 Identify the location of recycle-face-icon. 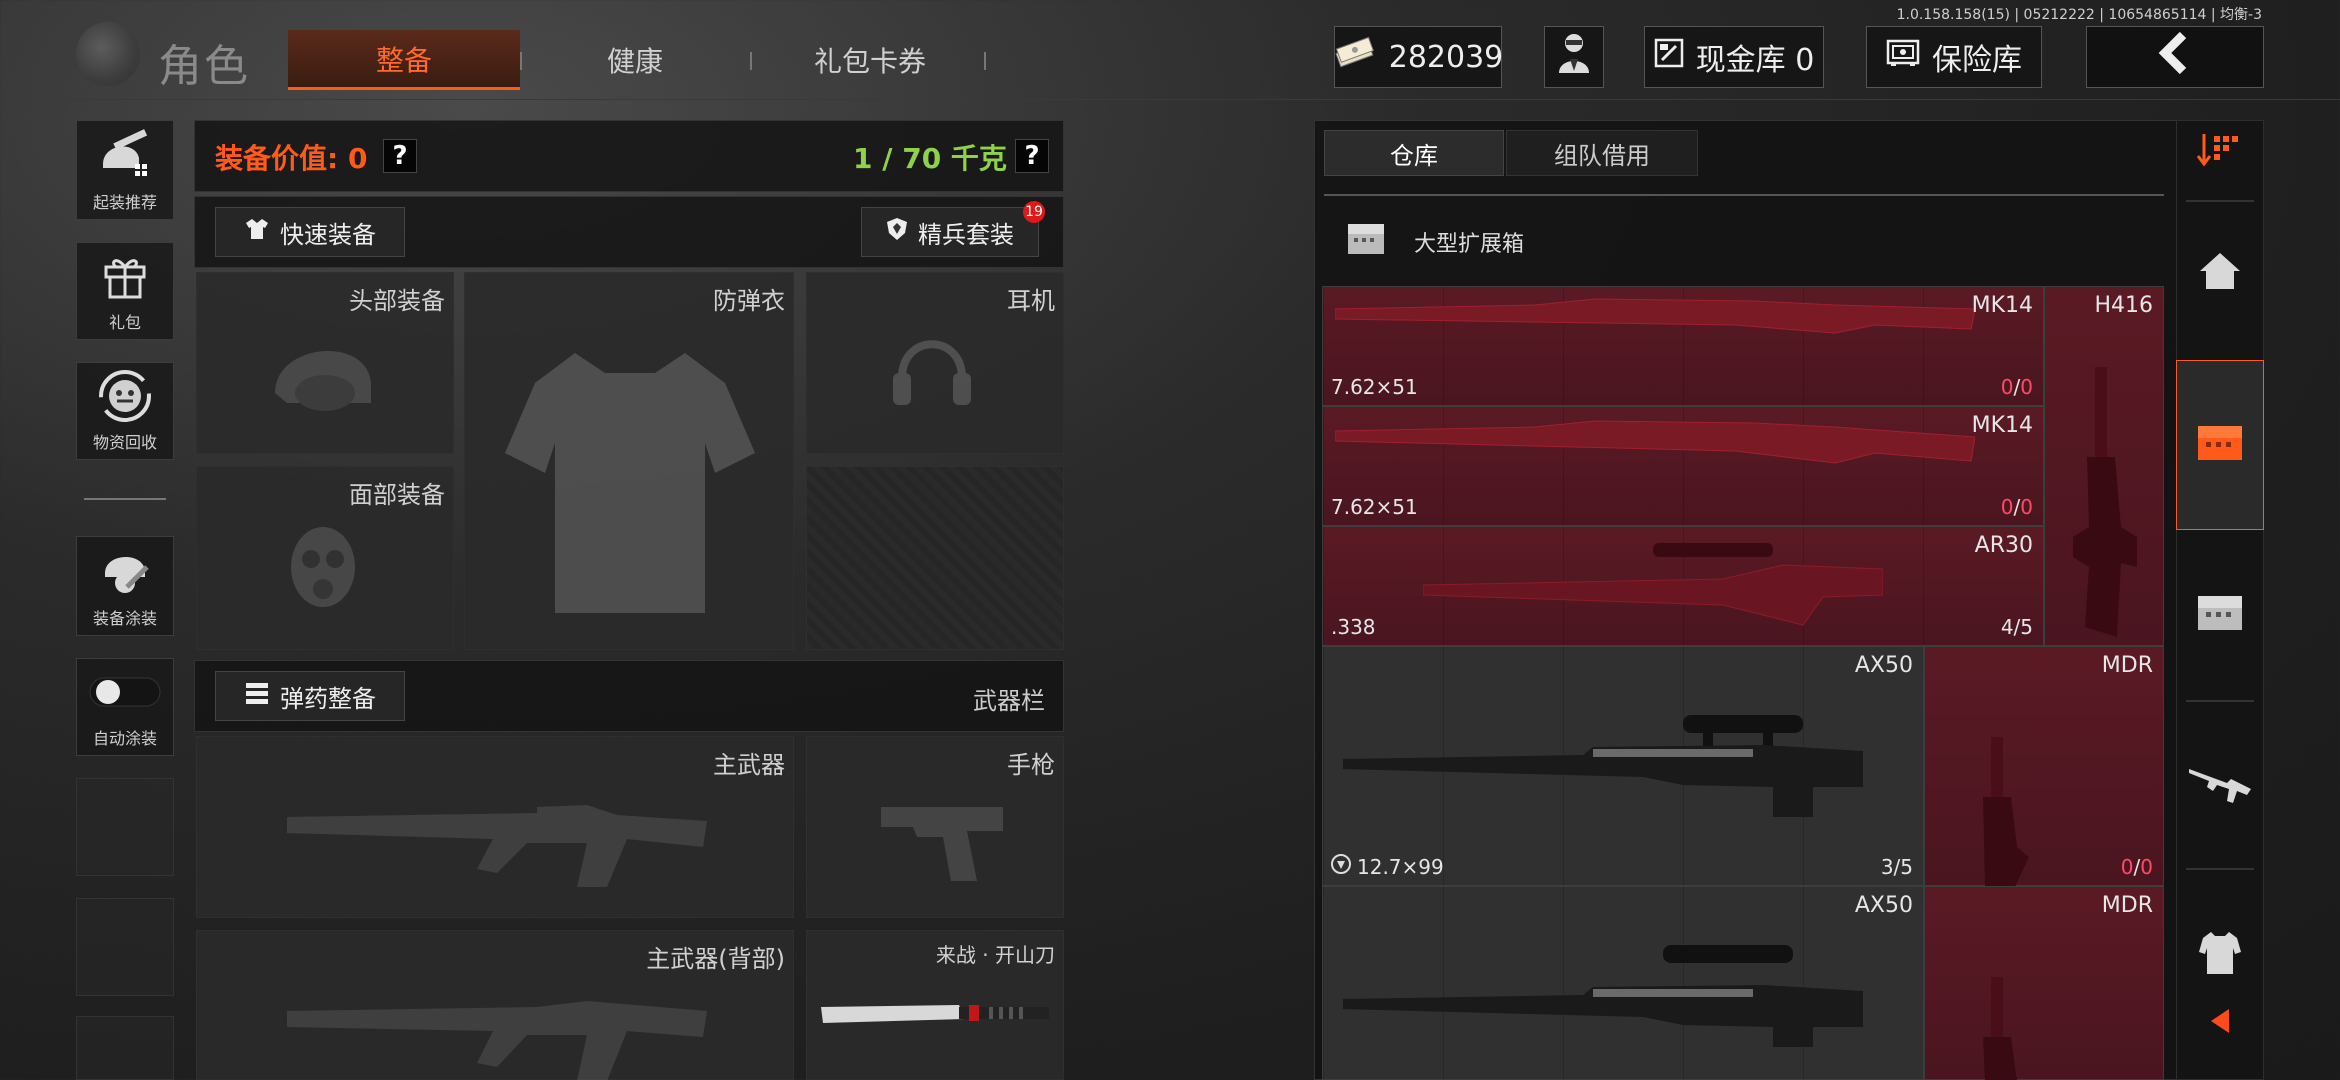
(125, 396).